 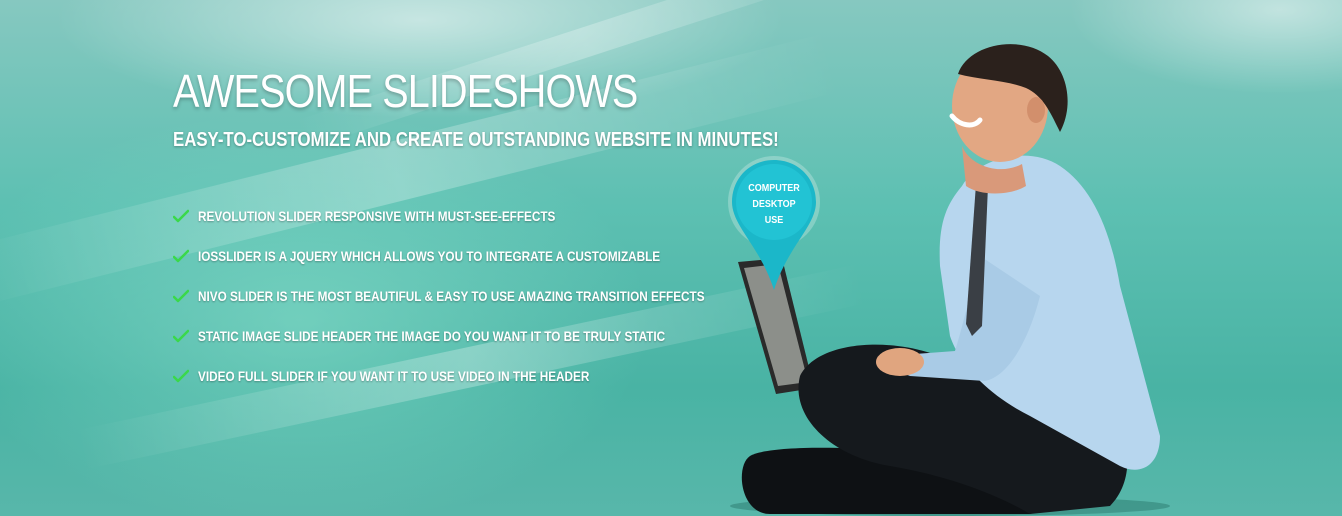 I want to click on pin-label-line: DESKTOP, so click(x=774, y=204).